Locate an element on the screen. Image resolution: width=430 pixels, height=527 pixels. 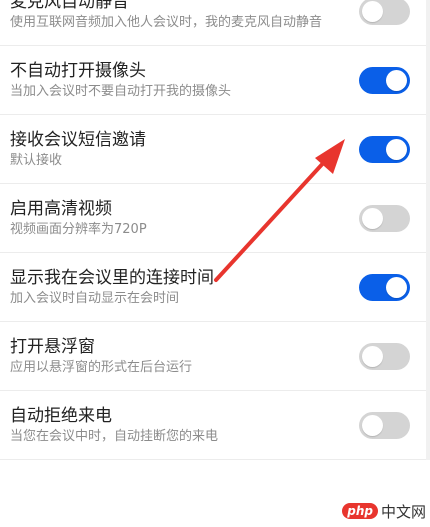
setting-title: 打开悬浮窗 is located at coordinates (52, 347).